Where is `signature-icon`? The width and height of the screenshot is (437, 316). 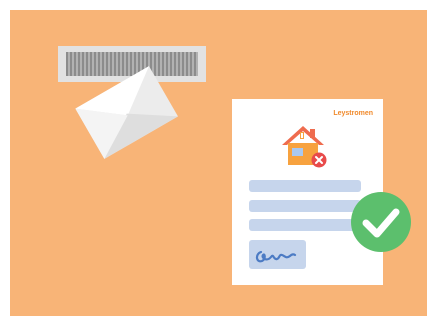
signature-icon is located at coordinates (276, 256).